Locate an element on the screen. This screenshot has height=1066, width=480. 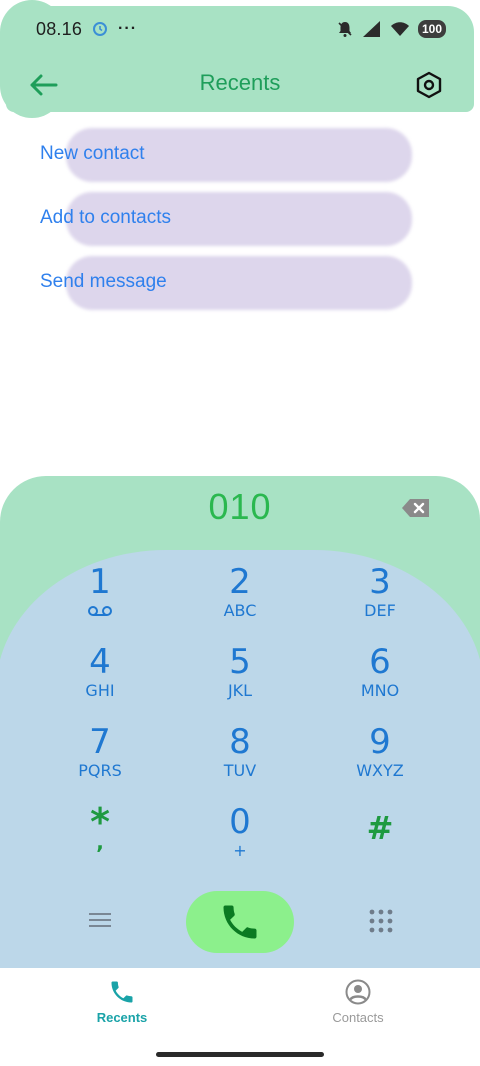
do-not-disturb-icon is located at coordinates (345, 29).